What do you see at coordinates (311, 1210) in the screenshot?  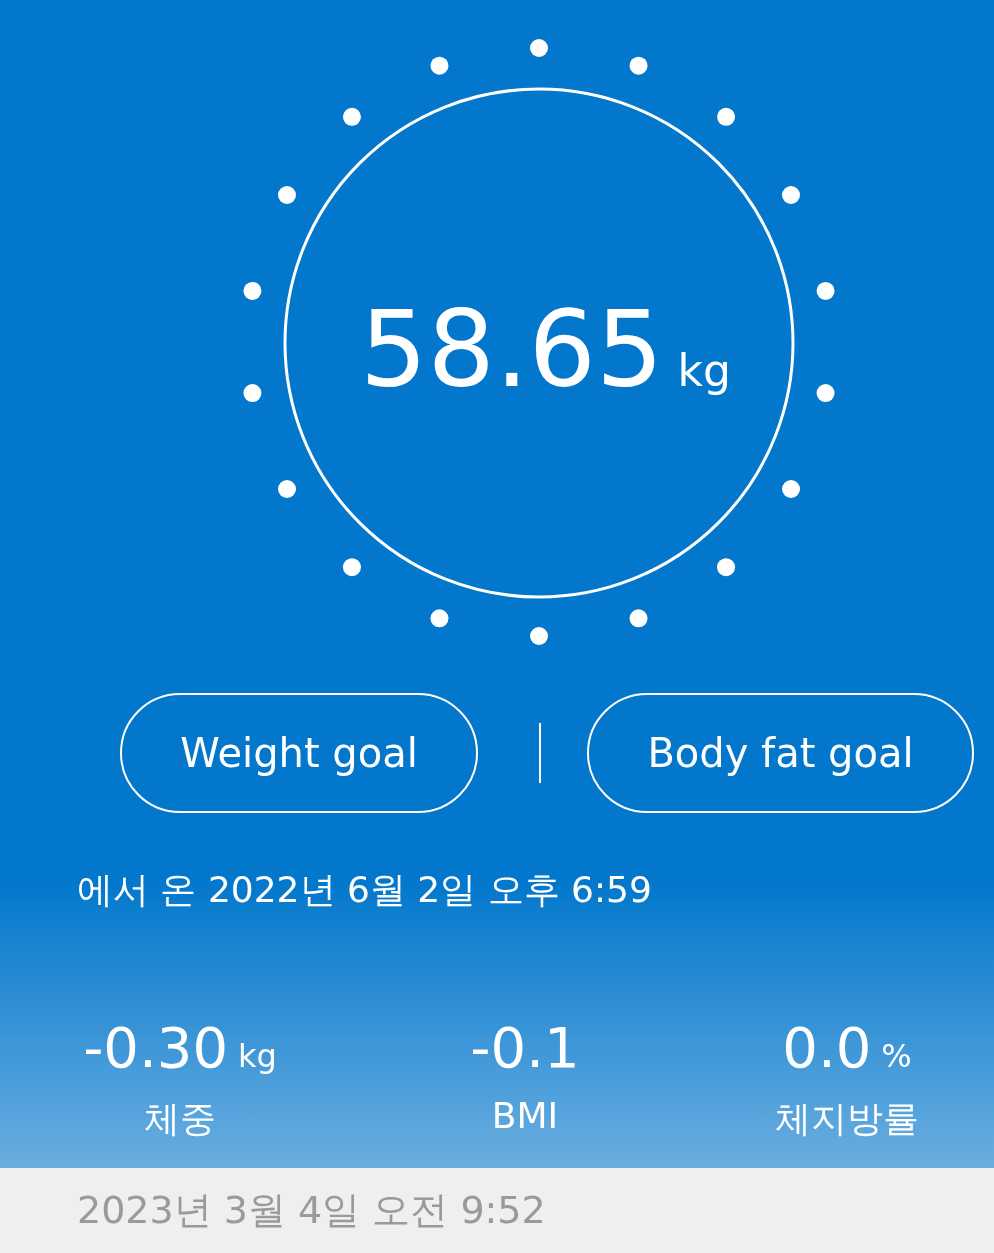 I see `list-header-date: 2023년 3월 4일 오전 9:52` at bounding box center [311, 1210].